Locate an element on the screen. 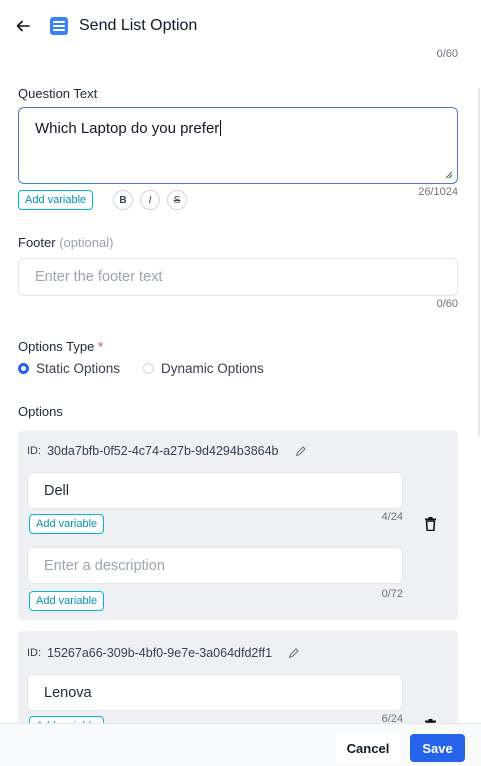  option-description-add-variable-button: Add variable is located at coordinates (67, 601).